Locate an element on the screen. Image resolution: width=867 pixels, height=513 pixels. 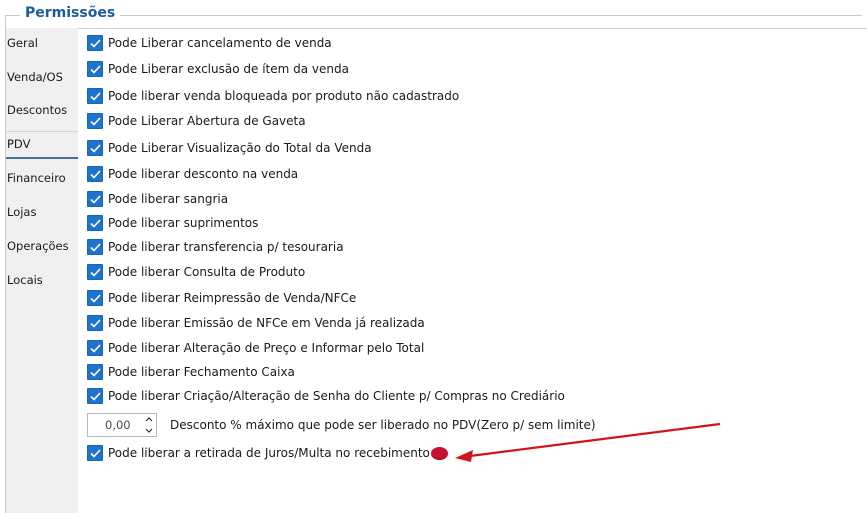
permission-label: Pode Liberar Abertura de Gaveta is located at coordinates (207, 121).